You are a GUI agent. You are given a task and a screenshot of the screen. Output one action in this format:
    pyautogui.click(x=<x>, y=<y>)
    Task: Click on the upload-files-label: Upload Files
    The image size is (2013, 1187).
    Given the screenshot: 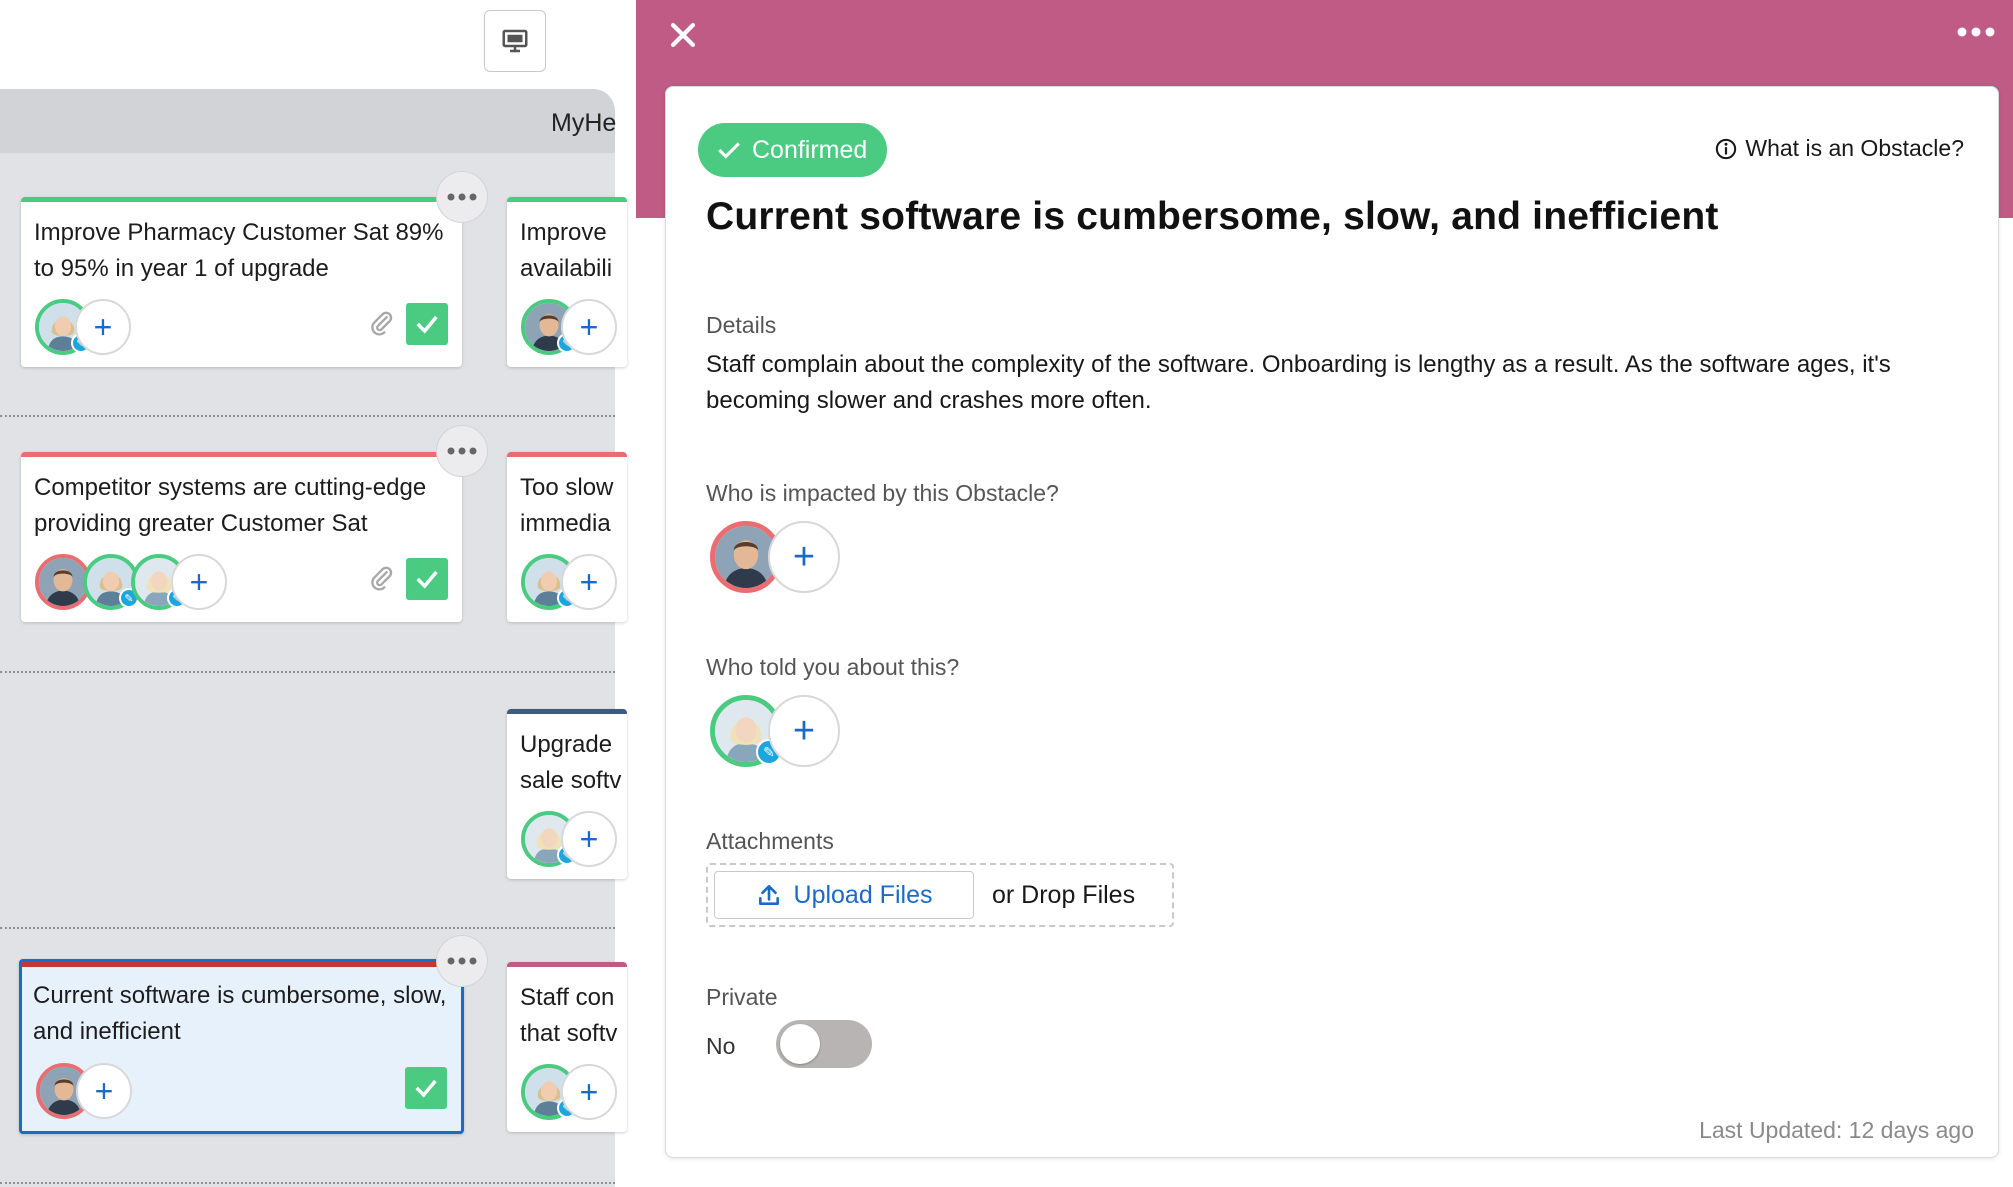 What is the action you would take?
    pyautogui.click(x=863, y=894)
    